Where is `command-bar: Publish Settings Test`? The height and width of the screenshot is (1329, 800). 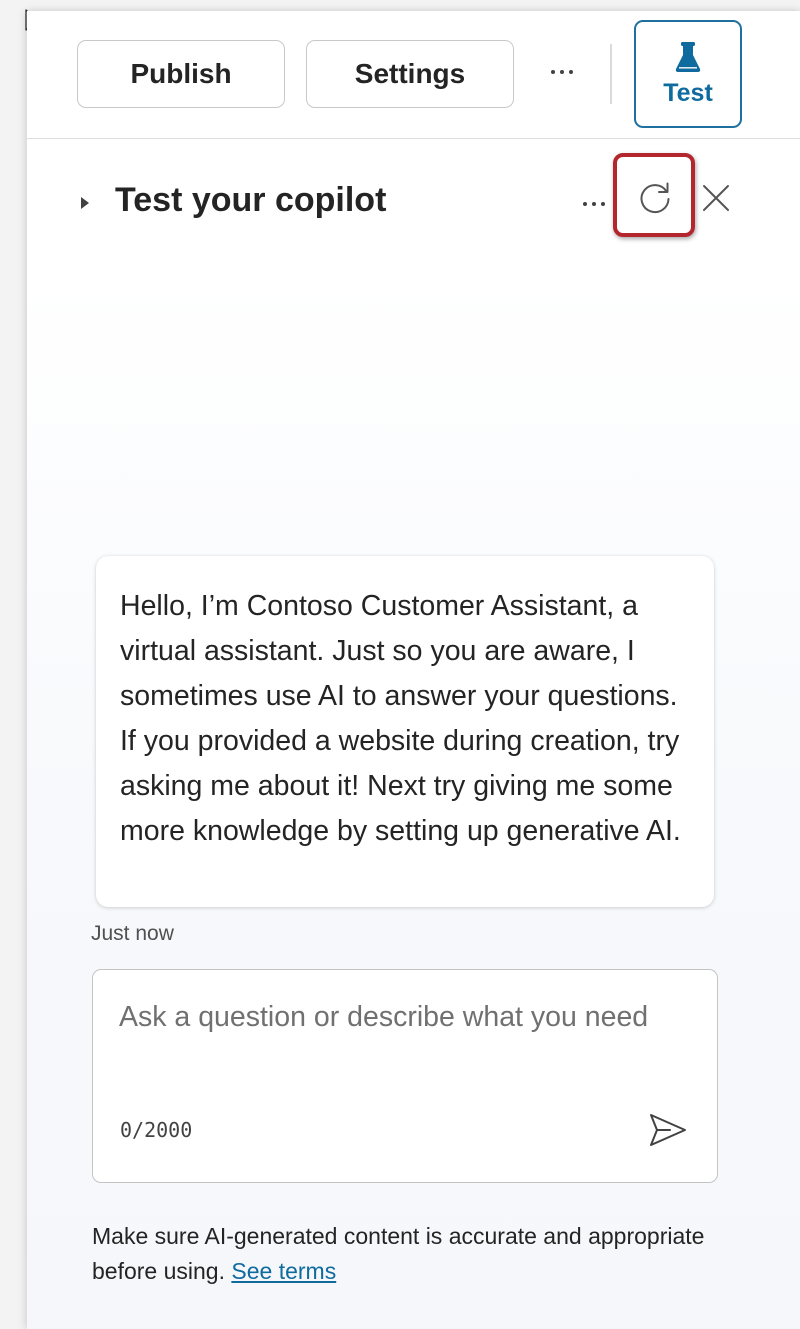 command-bar: Publish Settings Test is located at coordinates (413, 75).